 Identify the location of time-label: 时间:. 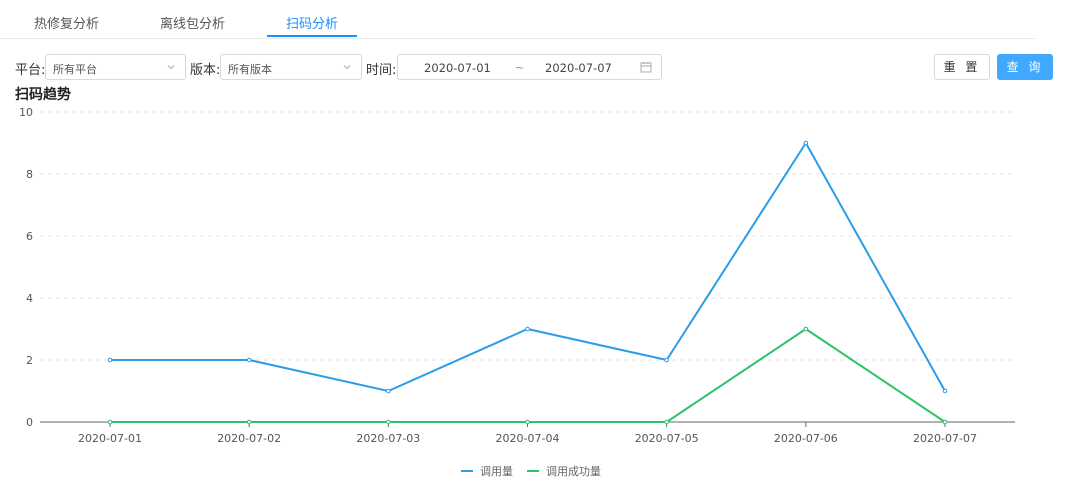
(381, 70).